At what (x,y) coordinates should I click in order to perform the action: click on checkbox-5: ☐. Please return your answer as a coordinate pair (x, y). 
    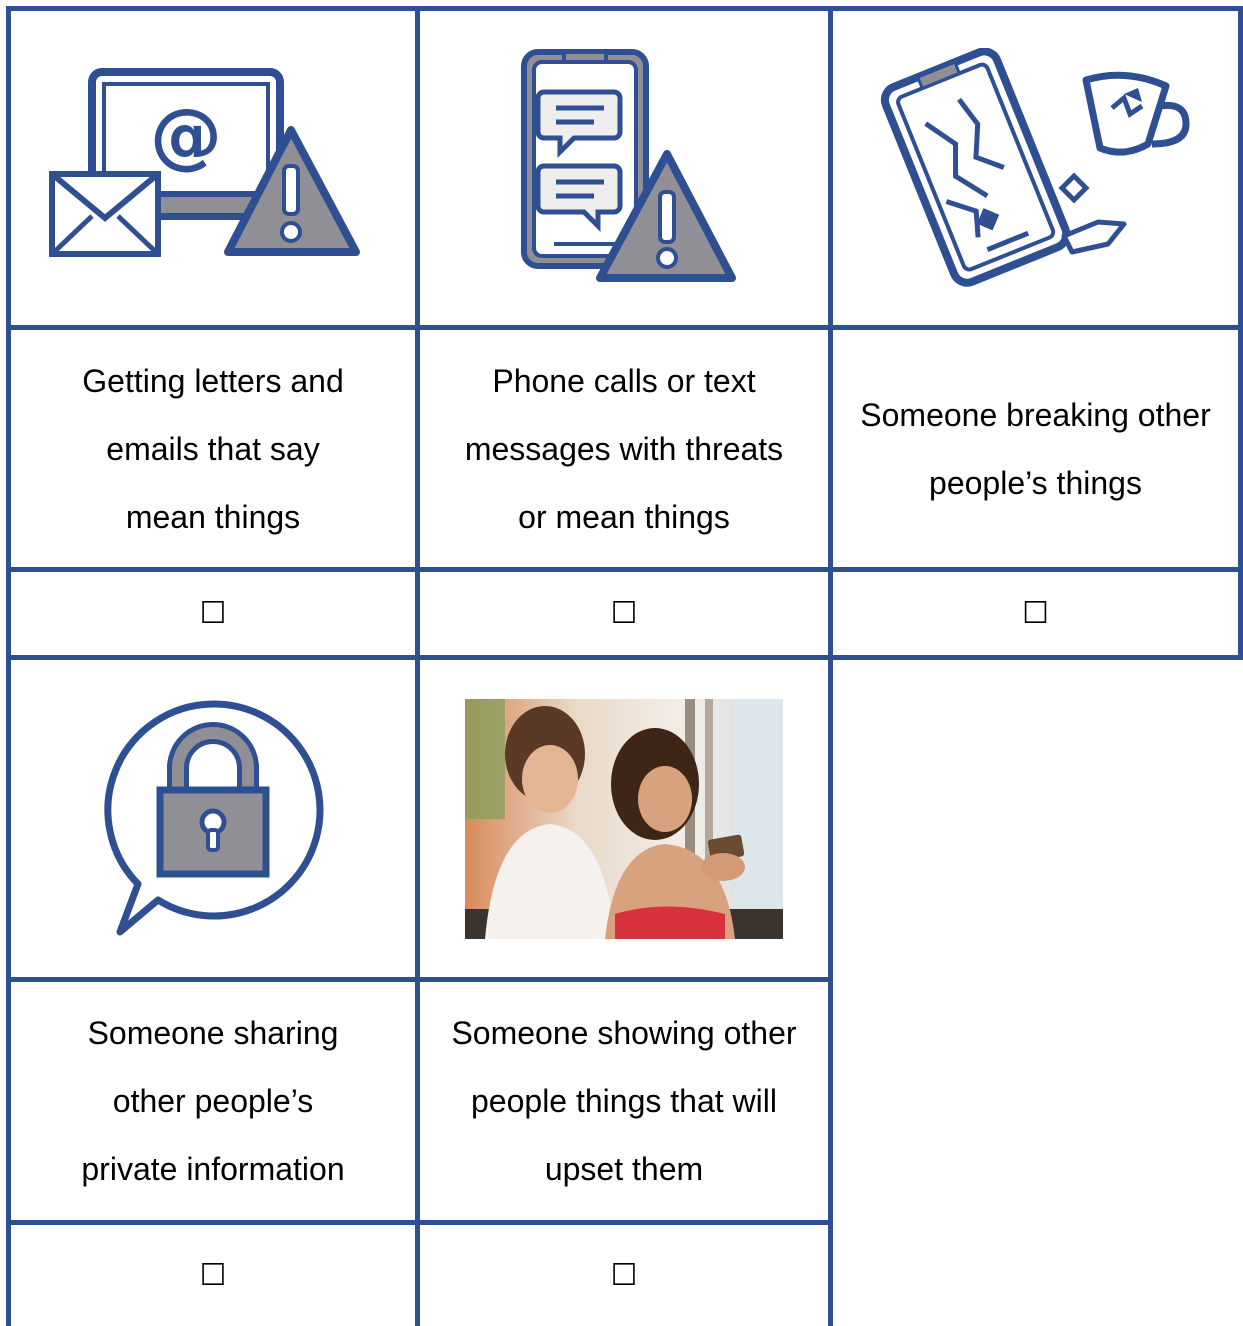
    Looking at the image, I should click on (624, 1275).